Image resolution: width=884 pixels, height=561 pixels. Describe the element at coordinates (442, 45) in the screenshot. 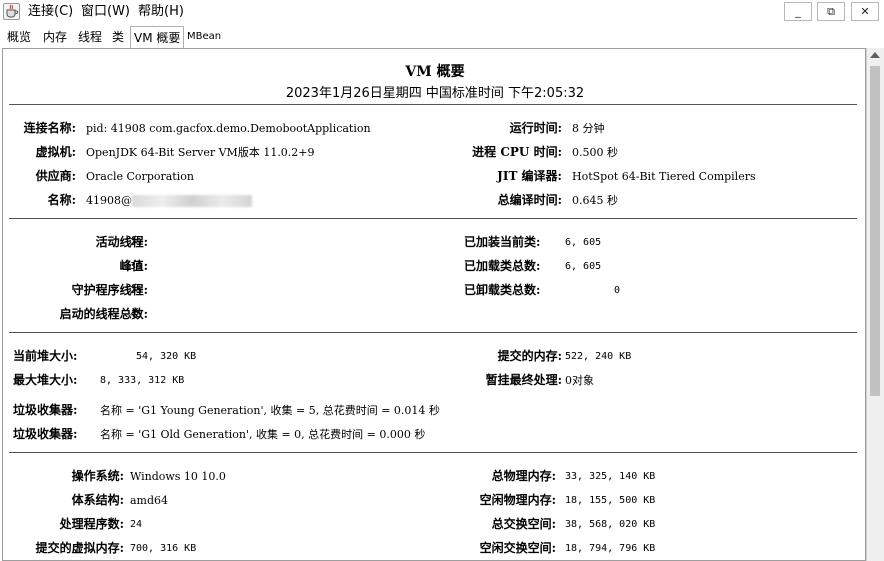

I see `tab-bar: 概览 内存 线程 类 VM 概要 MBean` at that location.